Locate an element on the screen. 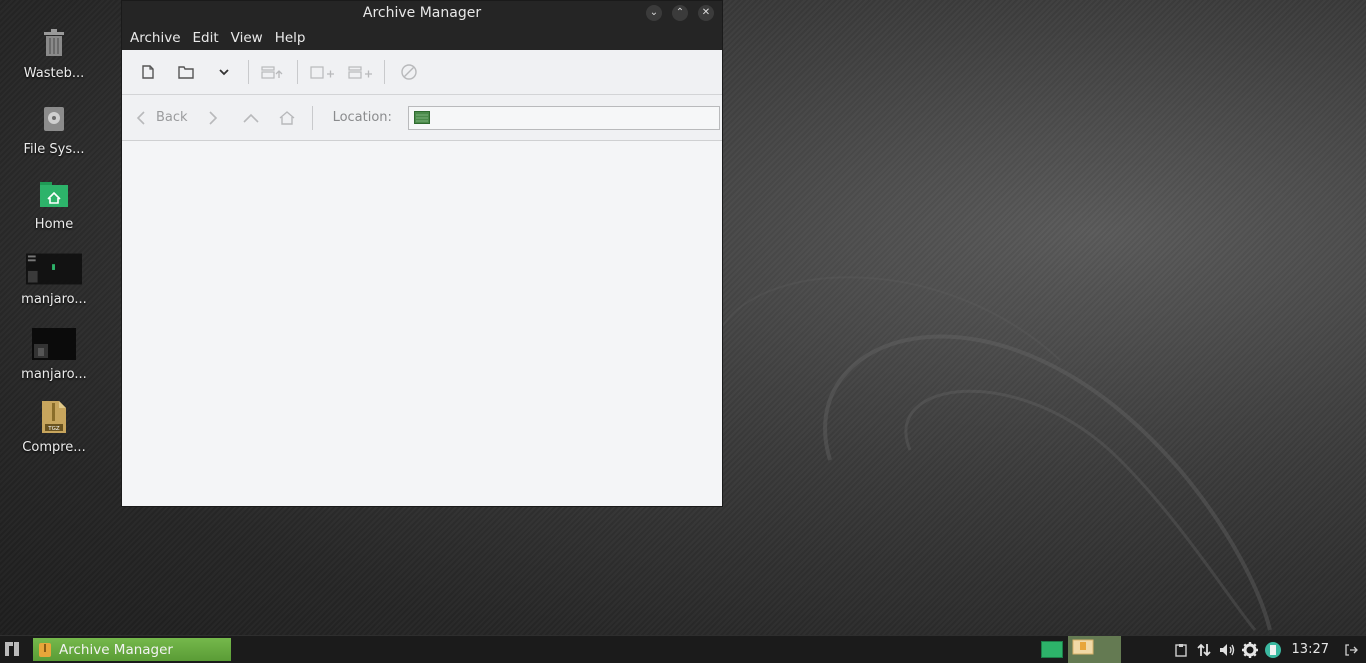 This screenshot has height=663, width=1366. taskbar-item-label: Archive Manager is located at coordinates (116, 649).